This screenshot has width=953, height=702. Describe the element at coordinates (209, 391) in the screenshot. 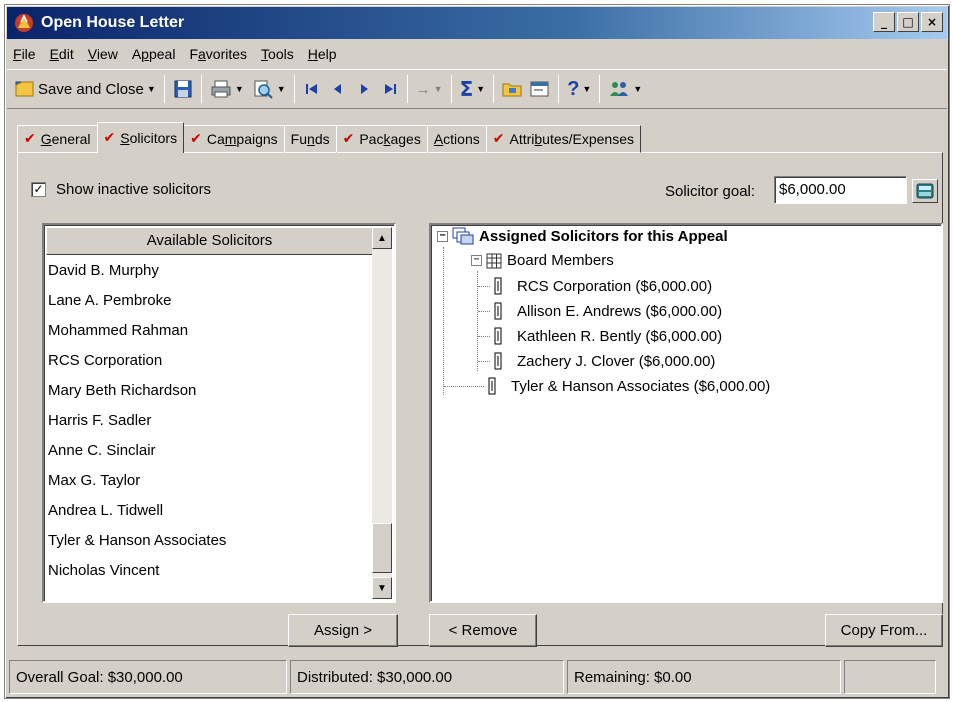

I see `list-item: Mary Beth Richardson` at that location.